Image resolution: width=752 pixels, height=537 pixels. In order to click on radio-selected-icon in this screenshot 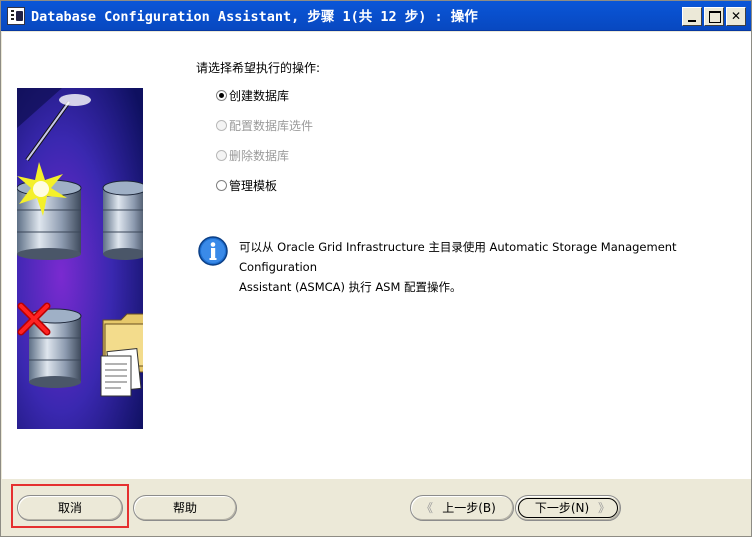, I will do `click(221, 95)`.